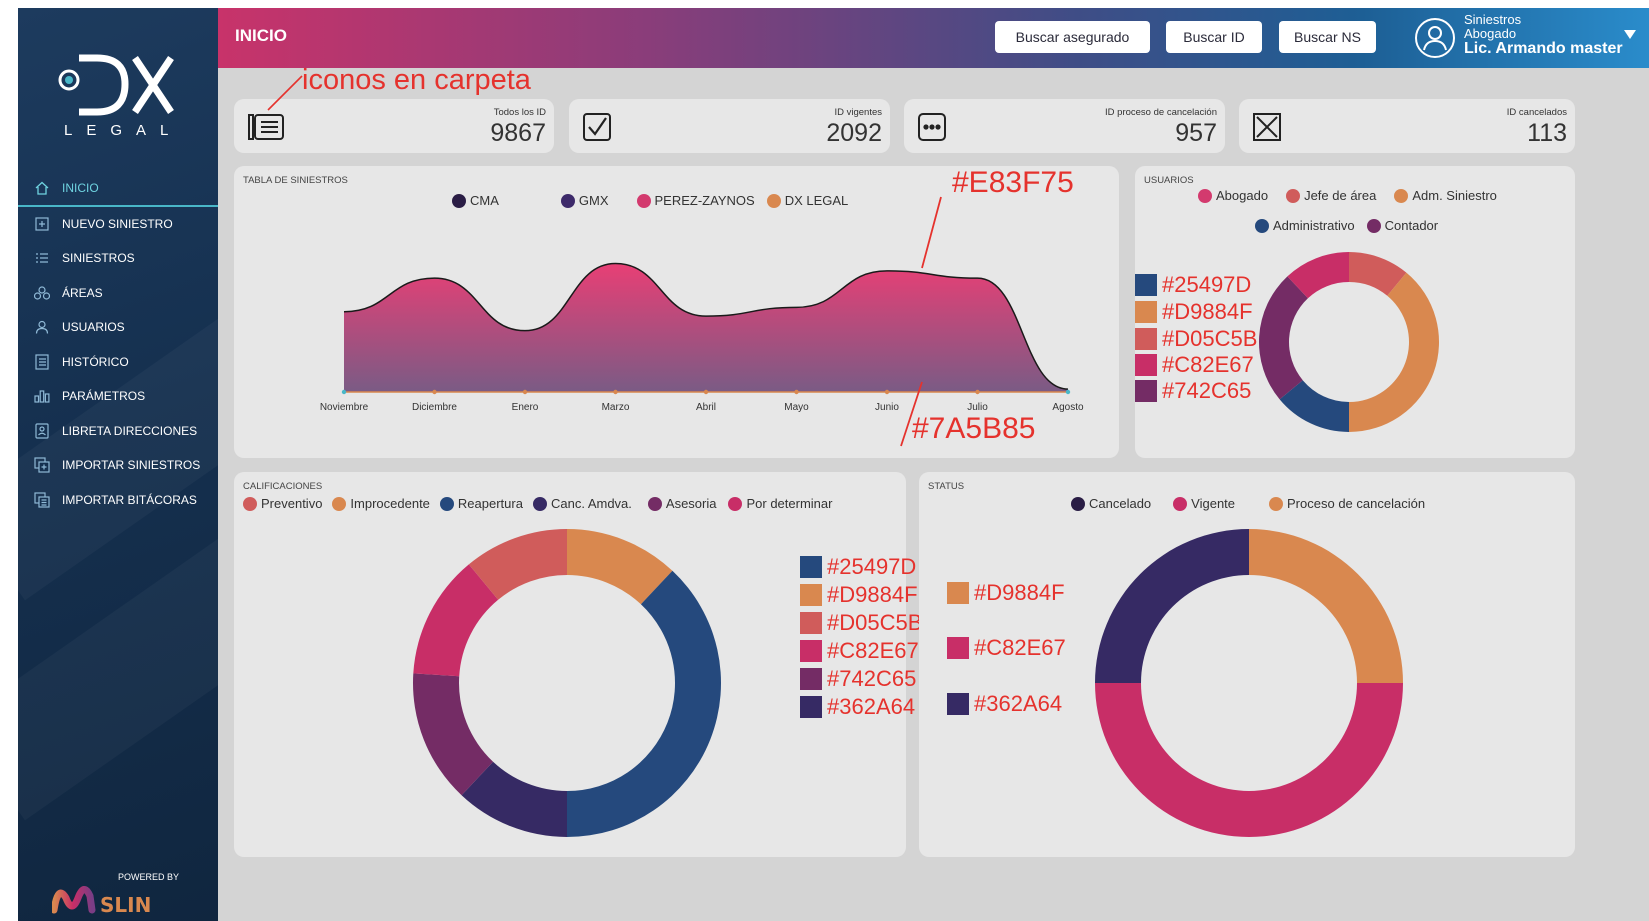 Image resolution: width=1649 pixels, height=921 pixels. I want to click on page-title: INICIO, so click(261, 35).